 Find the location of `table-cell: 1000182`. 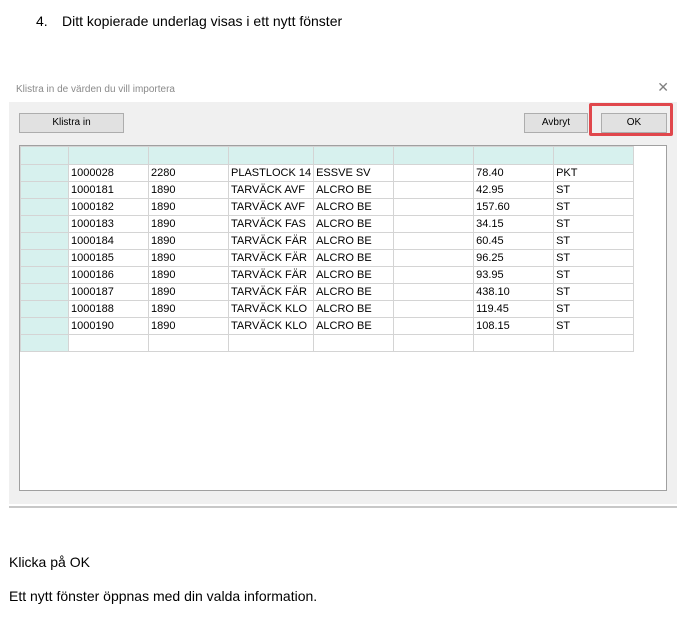

table-cell: 1000182 is located at coordinates (108, 207).